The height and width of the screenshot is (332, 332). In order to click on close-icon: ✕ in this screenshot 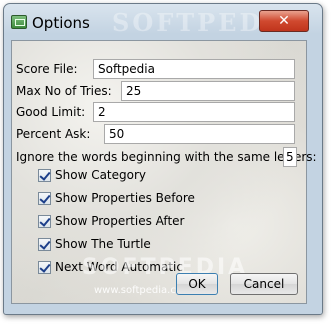, I will do `click(284, 21)`.